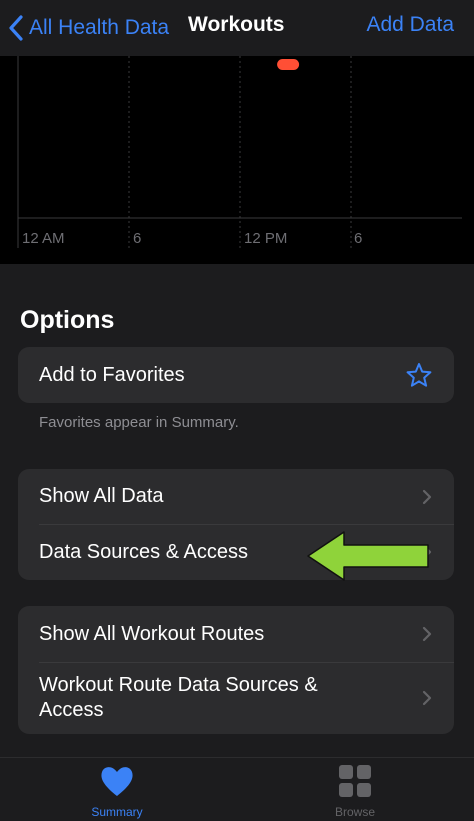 The height and width of the screenshot is (821, 474). I want to click on annotation-arrow-icon, so click(368, 556).